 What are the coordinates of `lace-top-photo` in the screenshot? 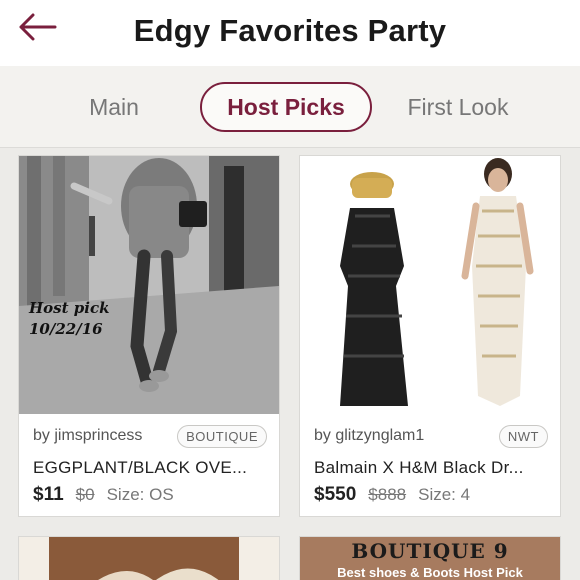 It's located at (149, 558).